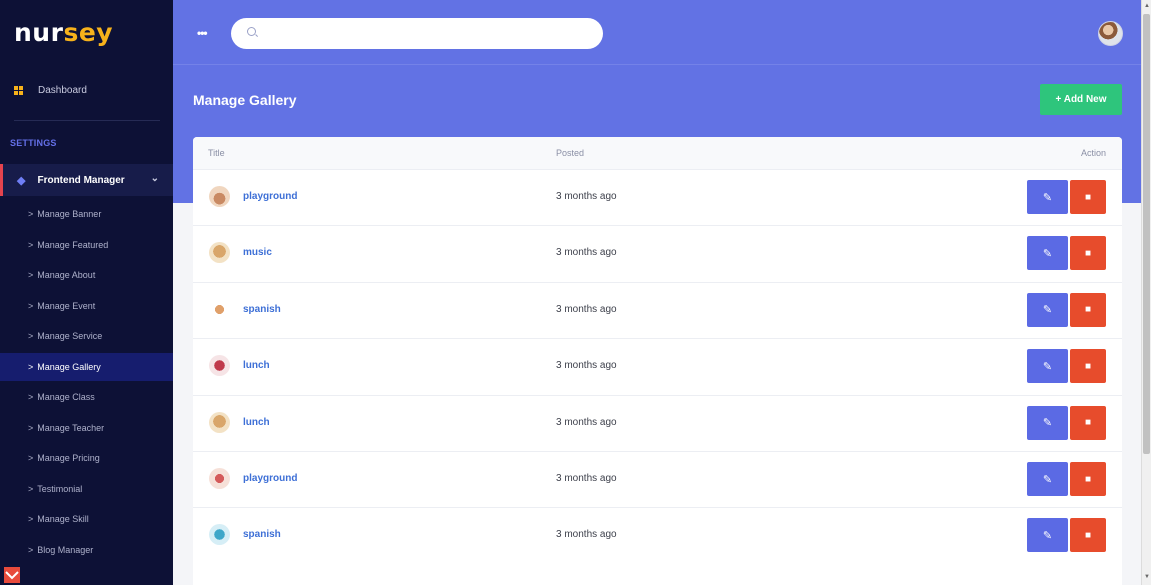 This screenshot has height=585, width=1151. I want to click on sidebar-subitem-label: Blog Manager, so click(65, 549).